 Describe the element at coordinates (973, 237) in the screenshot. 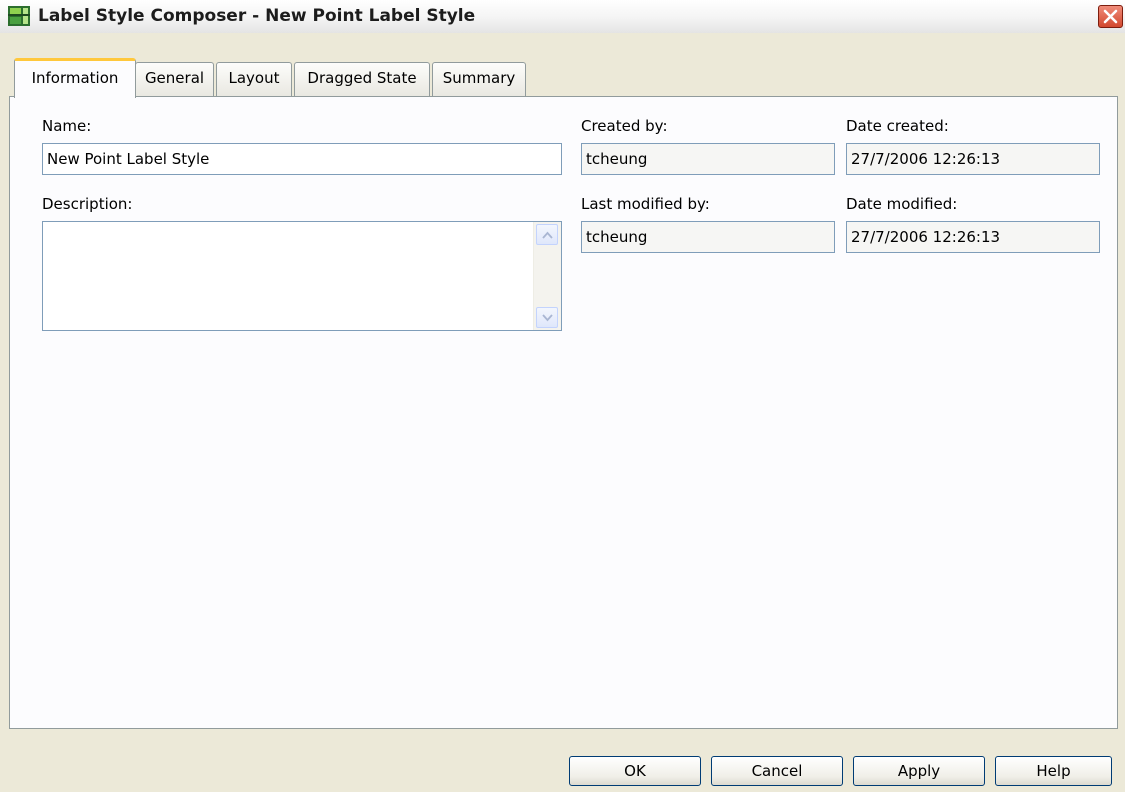

I see `date-modified-field: 27/7/2006 12:26:13` at that location.